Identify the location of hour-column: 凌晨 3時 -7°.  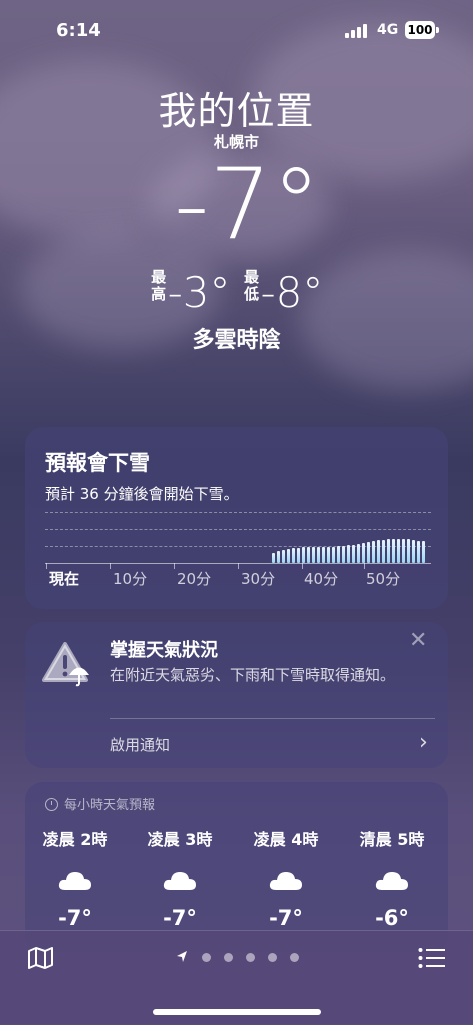
(180, 878).